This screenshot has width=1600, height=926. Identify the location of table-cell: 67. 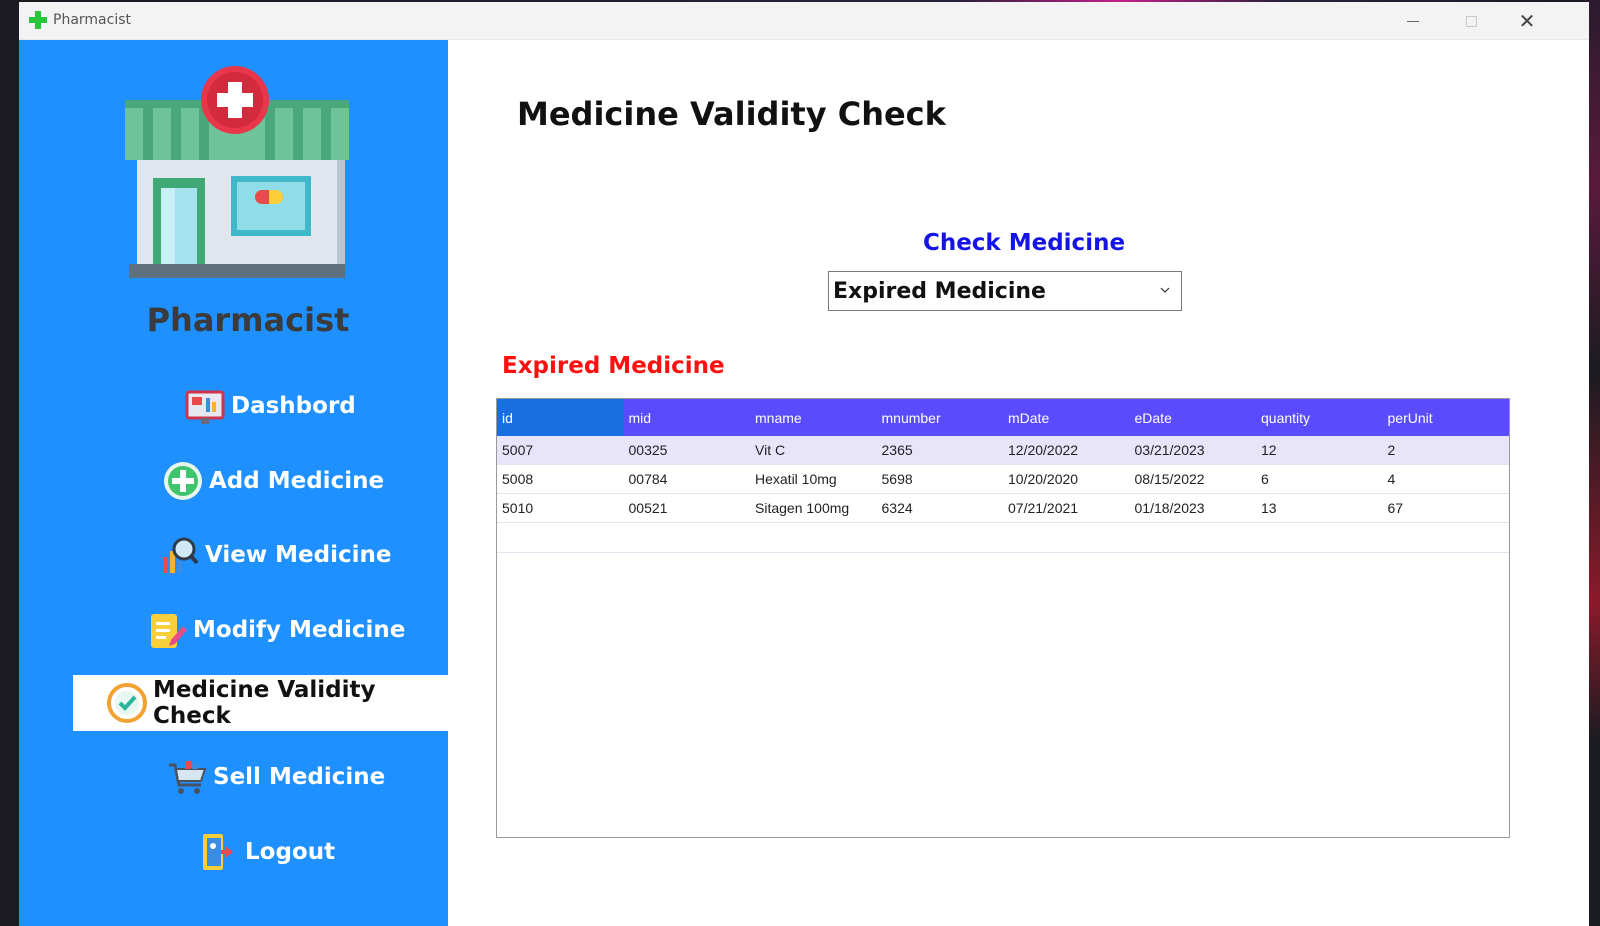
(1446, 508).